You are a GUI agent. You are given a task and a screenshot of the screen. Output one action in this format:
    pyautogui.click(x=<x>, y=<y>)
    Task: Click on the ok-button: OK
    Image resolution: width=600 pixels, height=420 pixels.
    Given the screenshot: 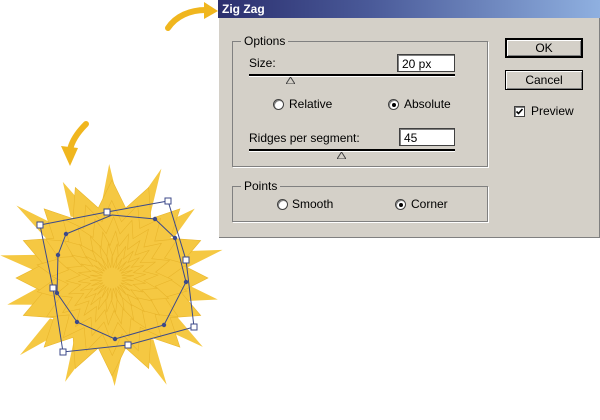 What is the action you would take?
    pyautogui.click(x=544, y=48)
    